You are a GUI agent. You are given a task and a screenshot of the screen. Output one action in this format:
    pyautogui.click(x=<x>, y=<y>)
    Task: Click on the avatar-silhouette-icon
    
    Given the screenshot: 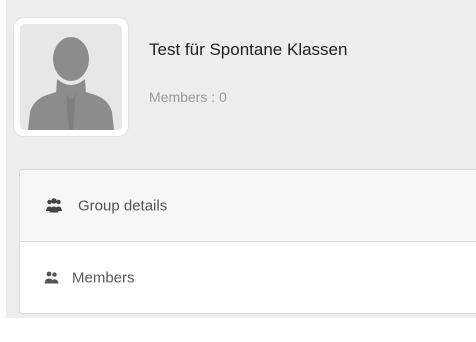 What is the action you would take?
    pyautogui.click(x=71, y=77)
    